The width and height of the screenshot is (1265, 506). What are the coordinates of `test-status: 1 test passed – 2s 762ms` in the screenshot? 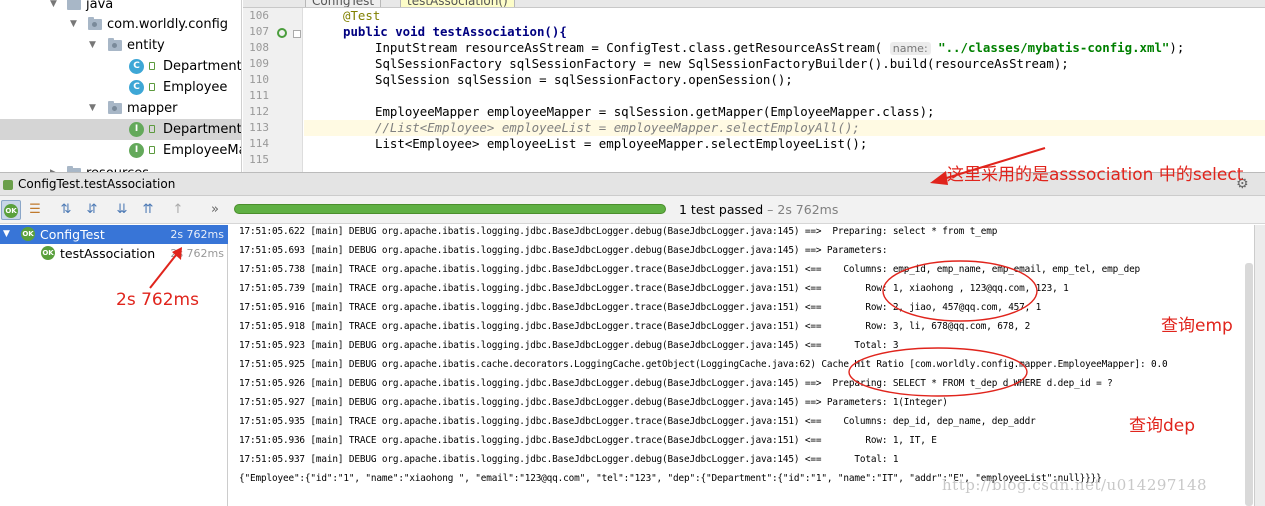 It's located at (758, 209).